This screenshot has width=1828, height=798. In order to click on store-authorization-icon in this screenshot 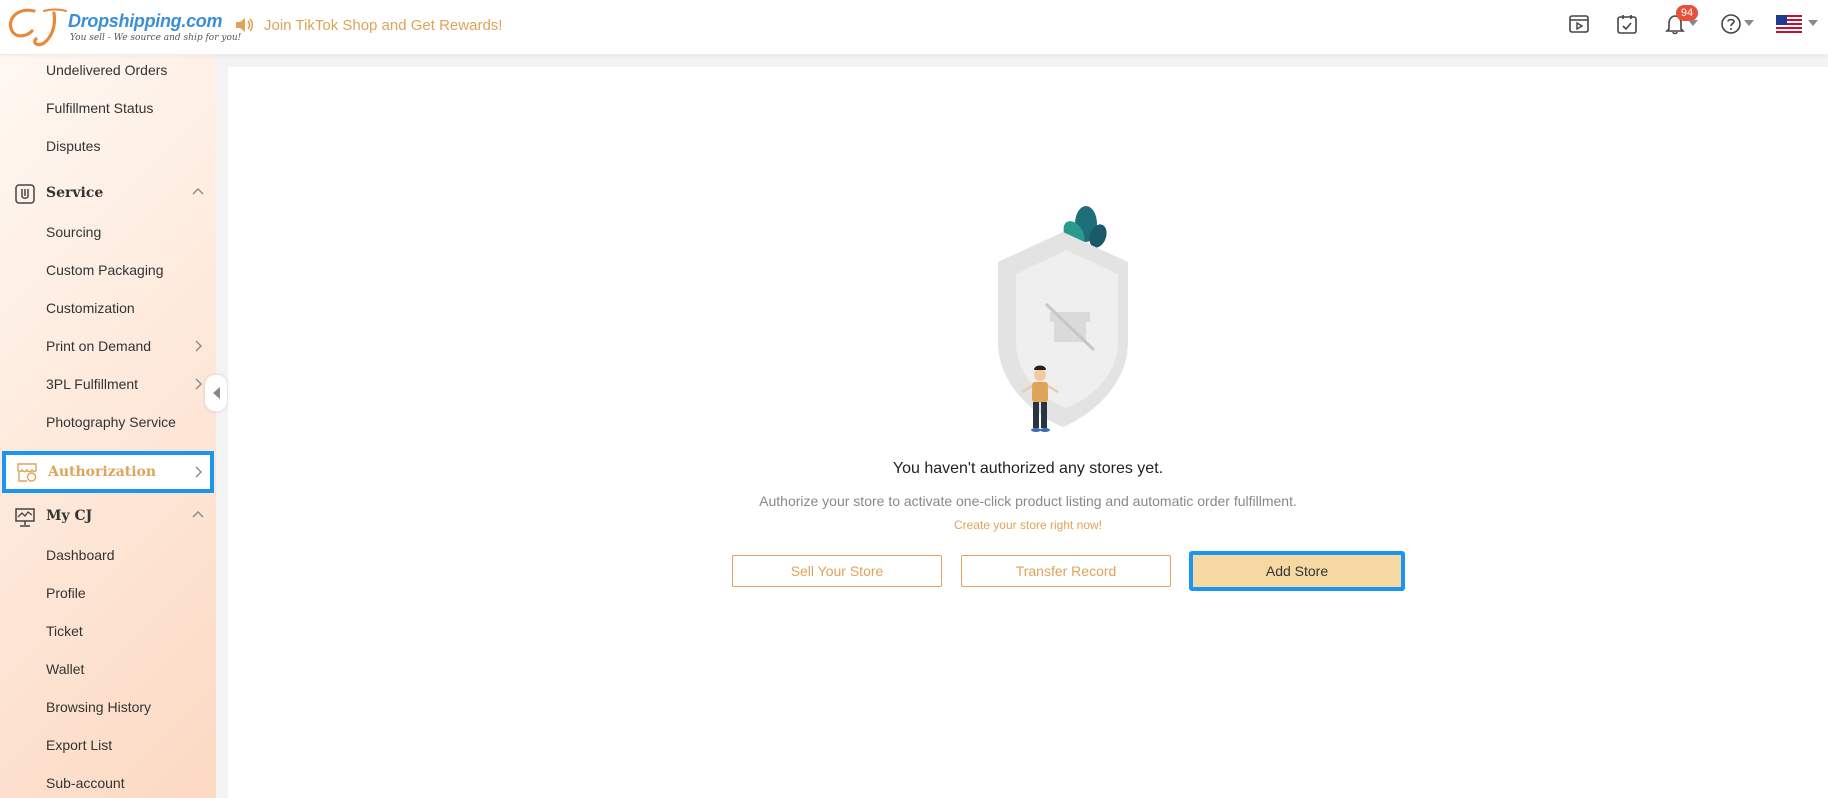, I will do `click(27, 472)`.